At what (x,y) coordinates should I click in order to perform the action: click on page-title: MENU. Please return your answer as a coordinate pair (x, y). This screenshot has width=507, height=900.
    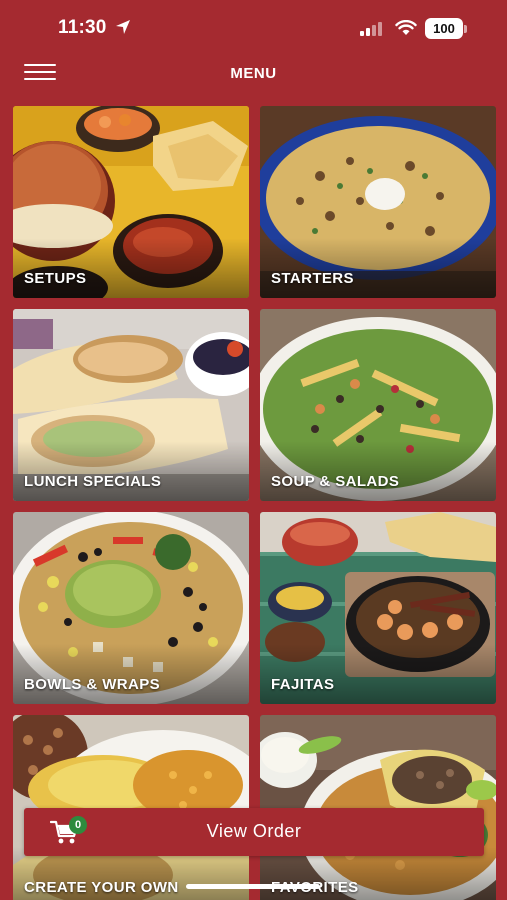
    Looking at the image, I should click on (253, 73).